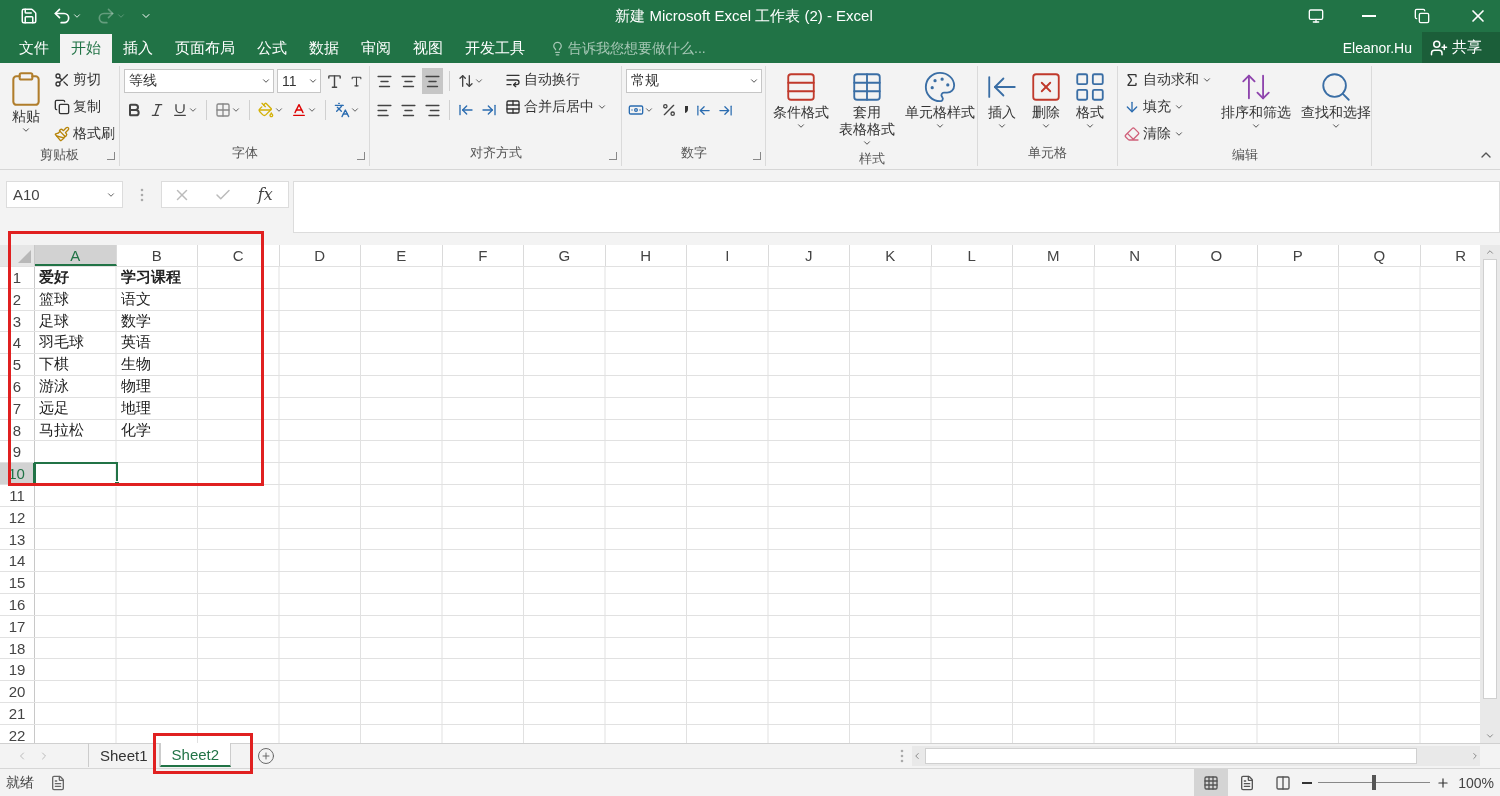  What do you see at coordinates (266, 756) in the screenshot?
I see `add-sheet-button` at bounding box center [266, 756].